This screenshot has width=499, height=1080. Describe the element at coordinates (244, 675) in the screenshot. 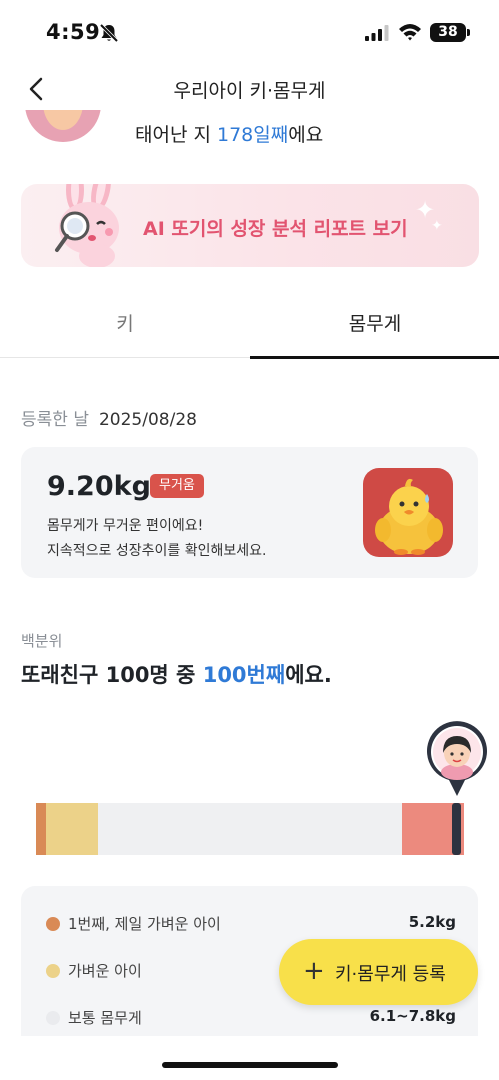

I see `percentile-rank: 100번째` at that location.